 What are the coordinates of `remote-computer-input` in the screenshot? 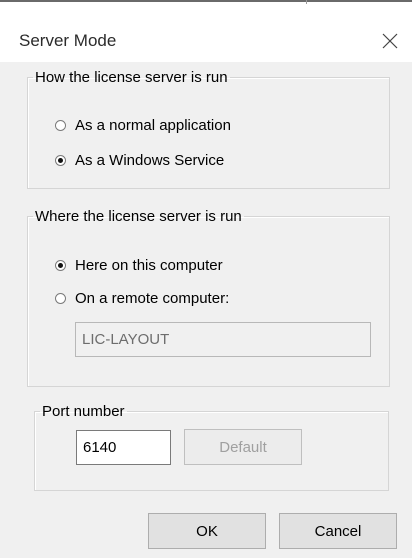 It's located at (223, 339).